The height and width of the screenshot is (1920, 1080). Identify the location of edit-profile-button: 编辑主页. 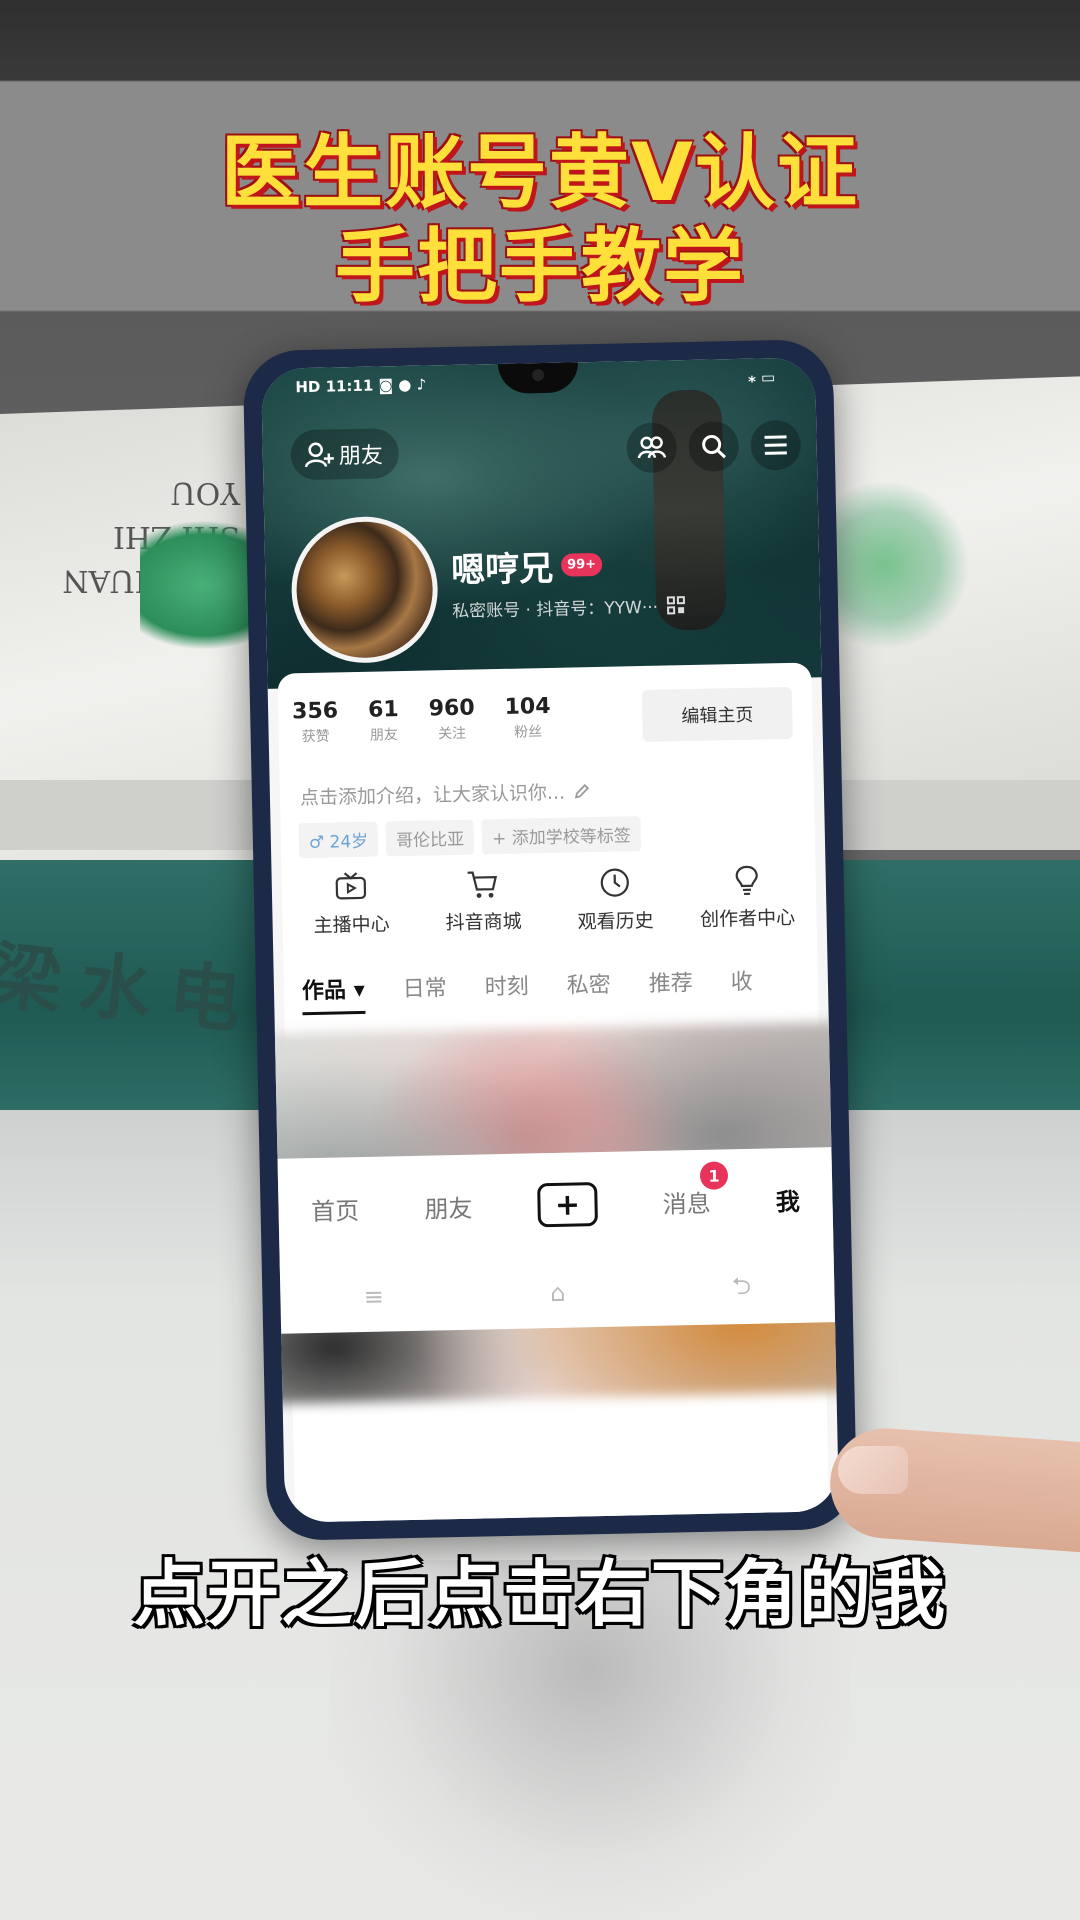
(717, 714).